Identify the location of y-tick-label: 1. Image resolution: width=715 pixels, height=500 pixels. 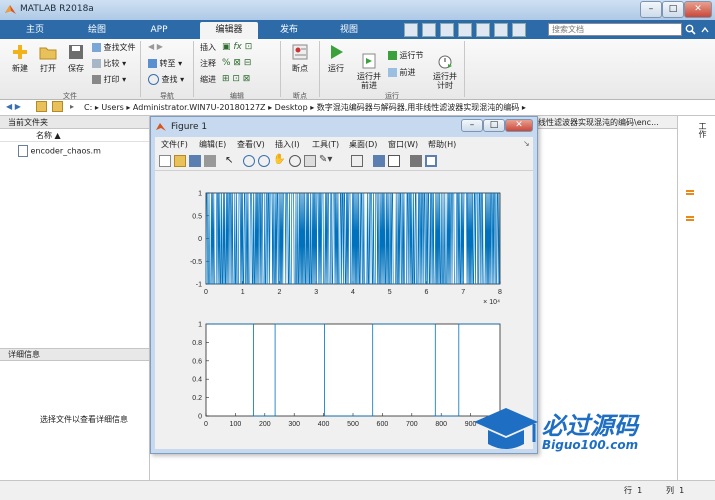
(200, 325).